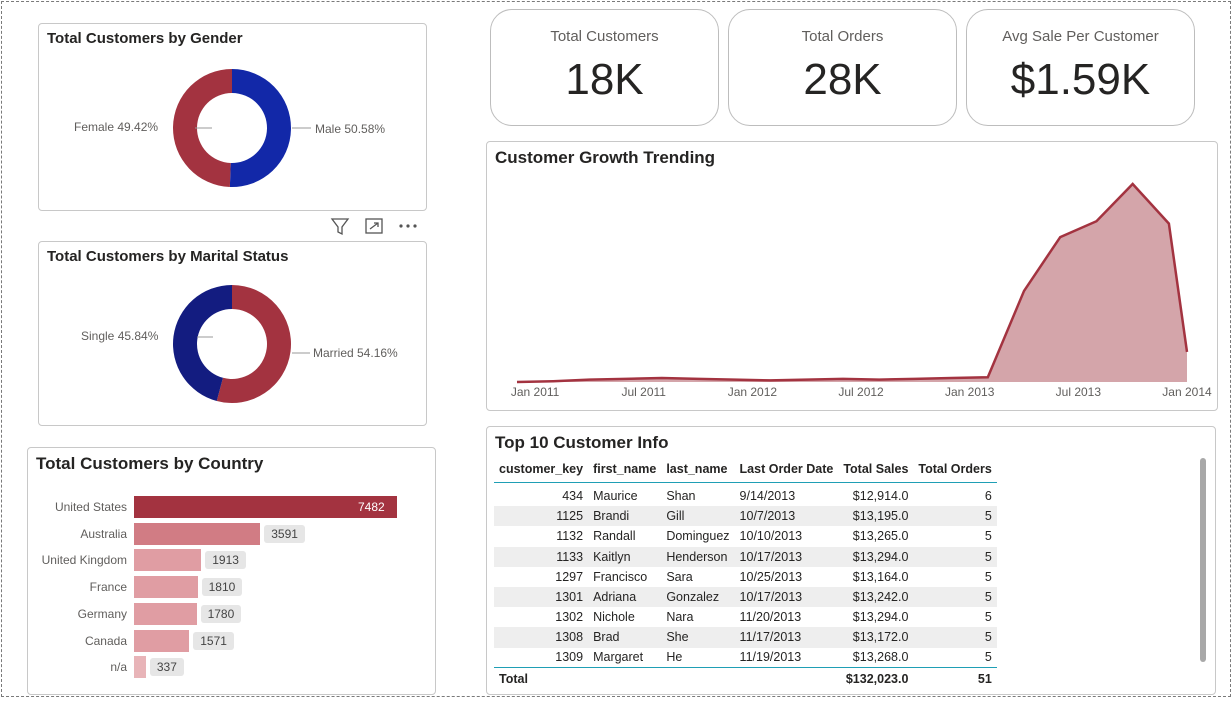 The image size is (1232, 712). Describe the element at coordinates (880, 576) in the screenshot. I see `table-cell: $13,164.0` at that location.